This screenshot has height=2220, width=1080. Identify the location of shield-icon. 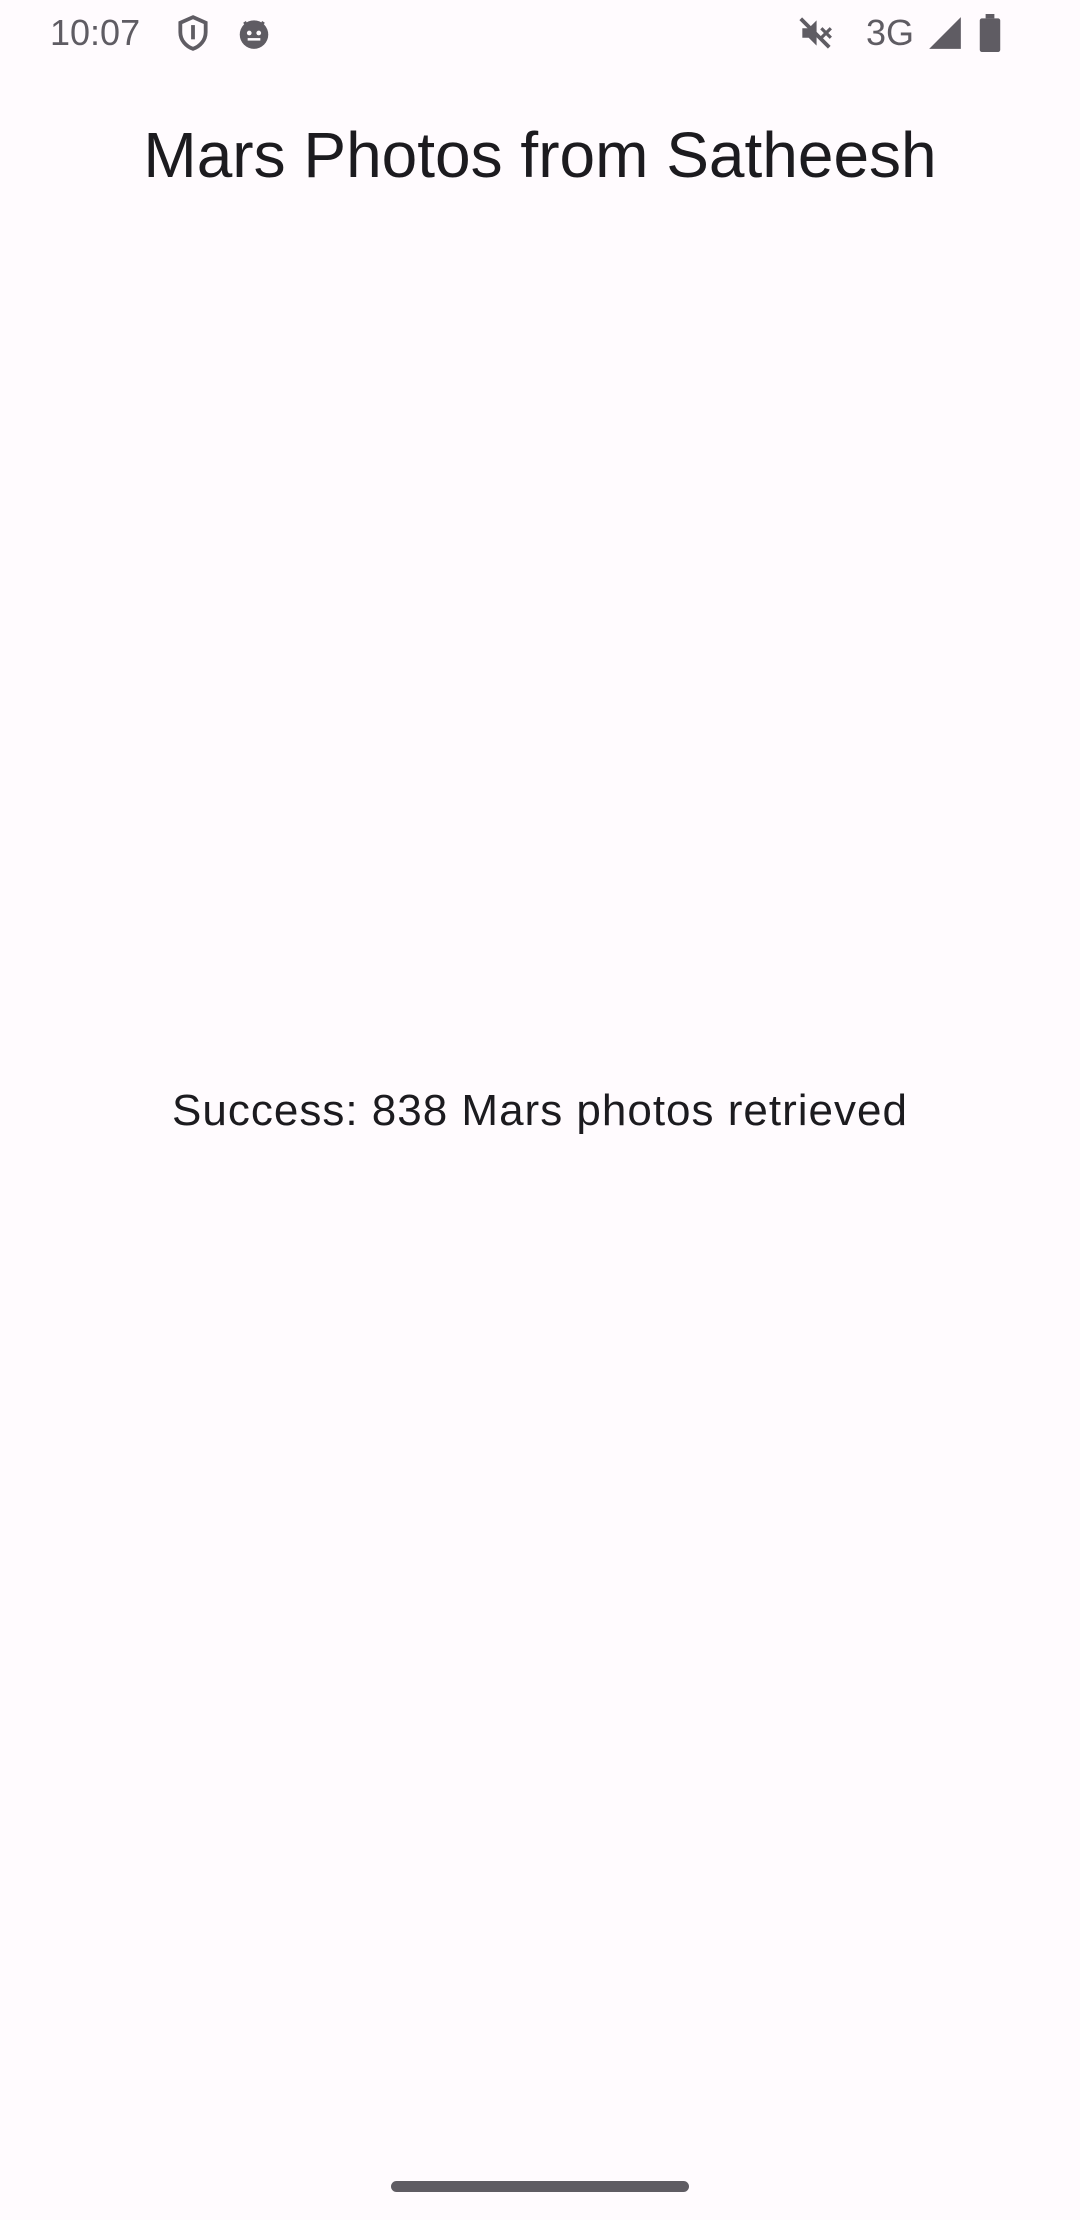
(193, 33).